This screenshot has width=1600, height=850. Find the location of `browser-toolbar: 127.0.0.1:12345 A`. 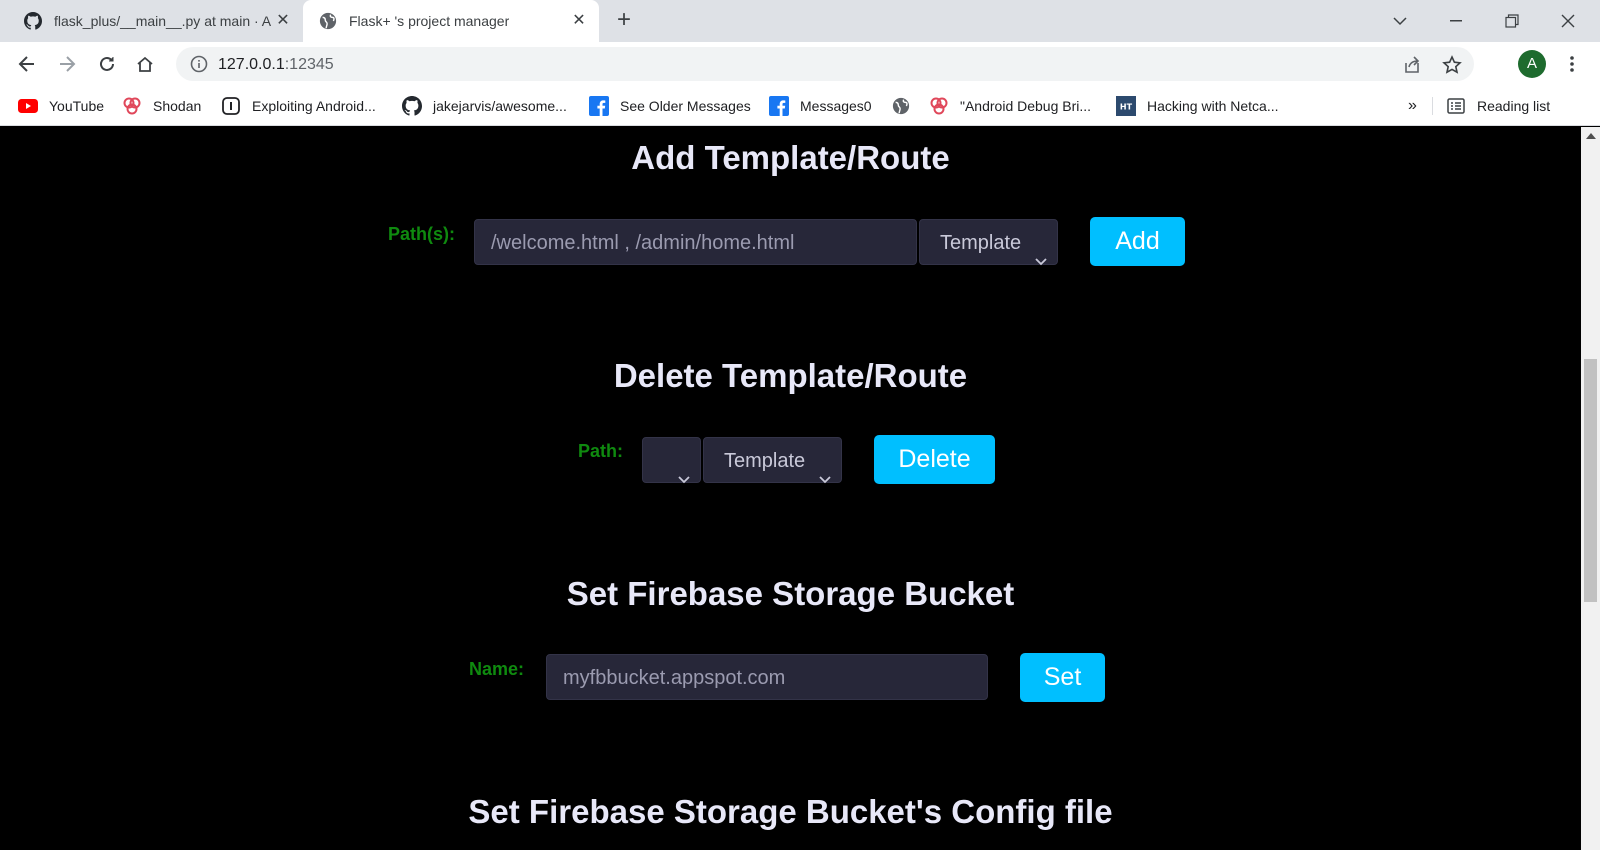

browser-toolbar: 127.0.0.1:12345 A is located at coordinates (800, 64).